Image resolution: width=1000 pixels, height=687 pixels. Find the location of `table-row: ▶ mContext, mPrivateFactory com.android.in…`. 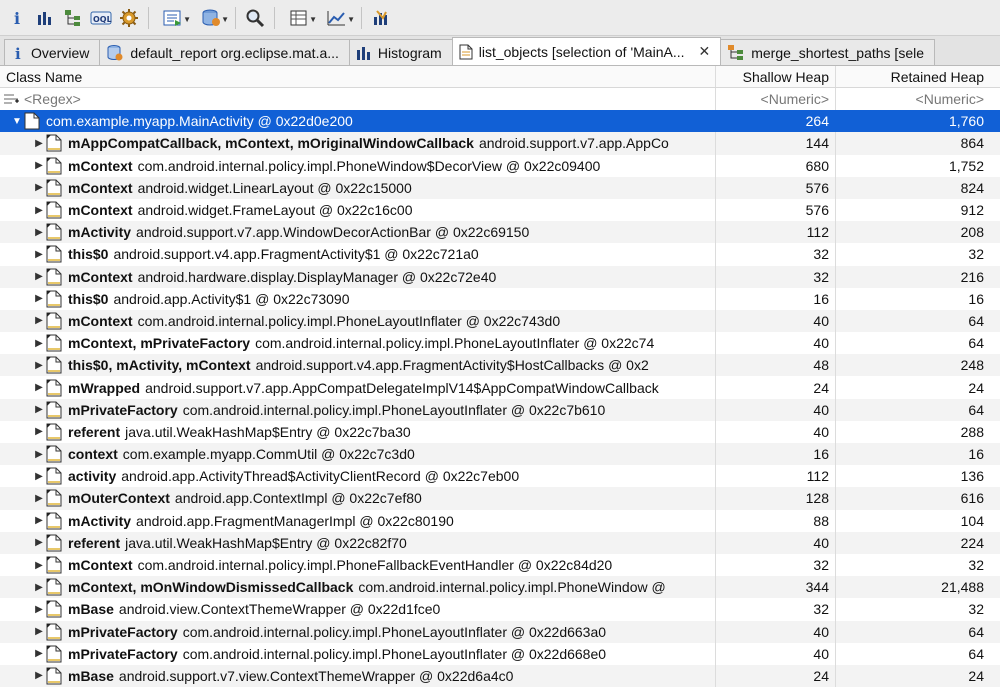

table-row: ▶ mContext, mPrivateFactory com.android.in… is located at coordinates (500, 343).